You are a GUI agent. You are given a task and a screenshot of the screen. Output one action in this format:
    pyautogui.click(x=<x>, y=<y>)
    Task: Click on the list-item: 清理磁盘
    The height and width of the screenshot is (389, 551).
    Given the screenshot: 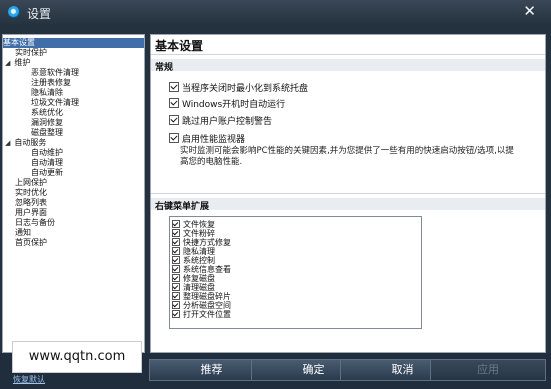 What is the action you would take?
    pyautogui.click(x=193, y=287)
    